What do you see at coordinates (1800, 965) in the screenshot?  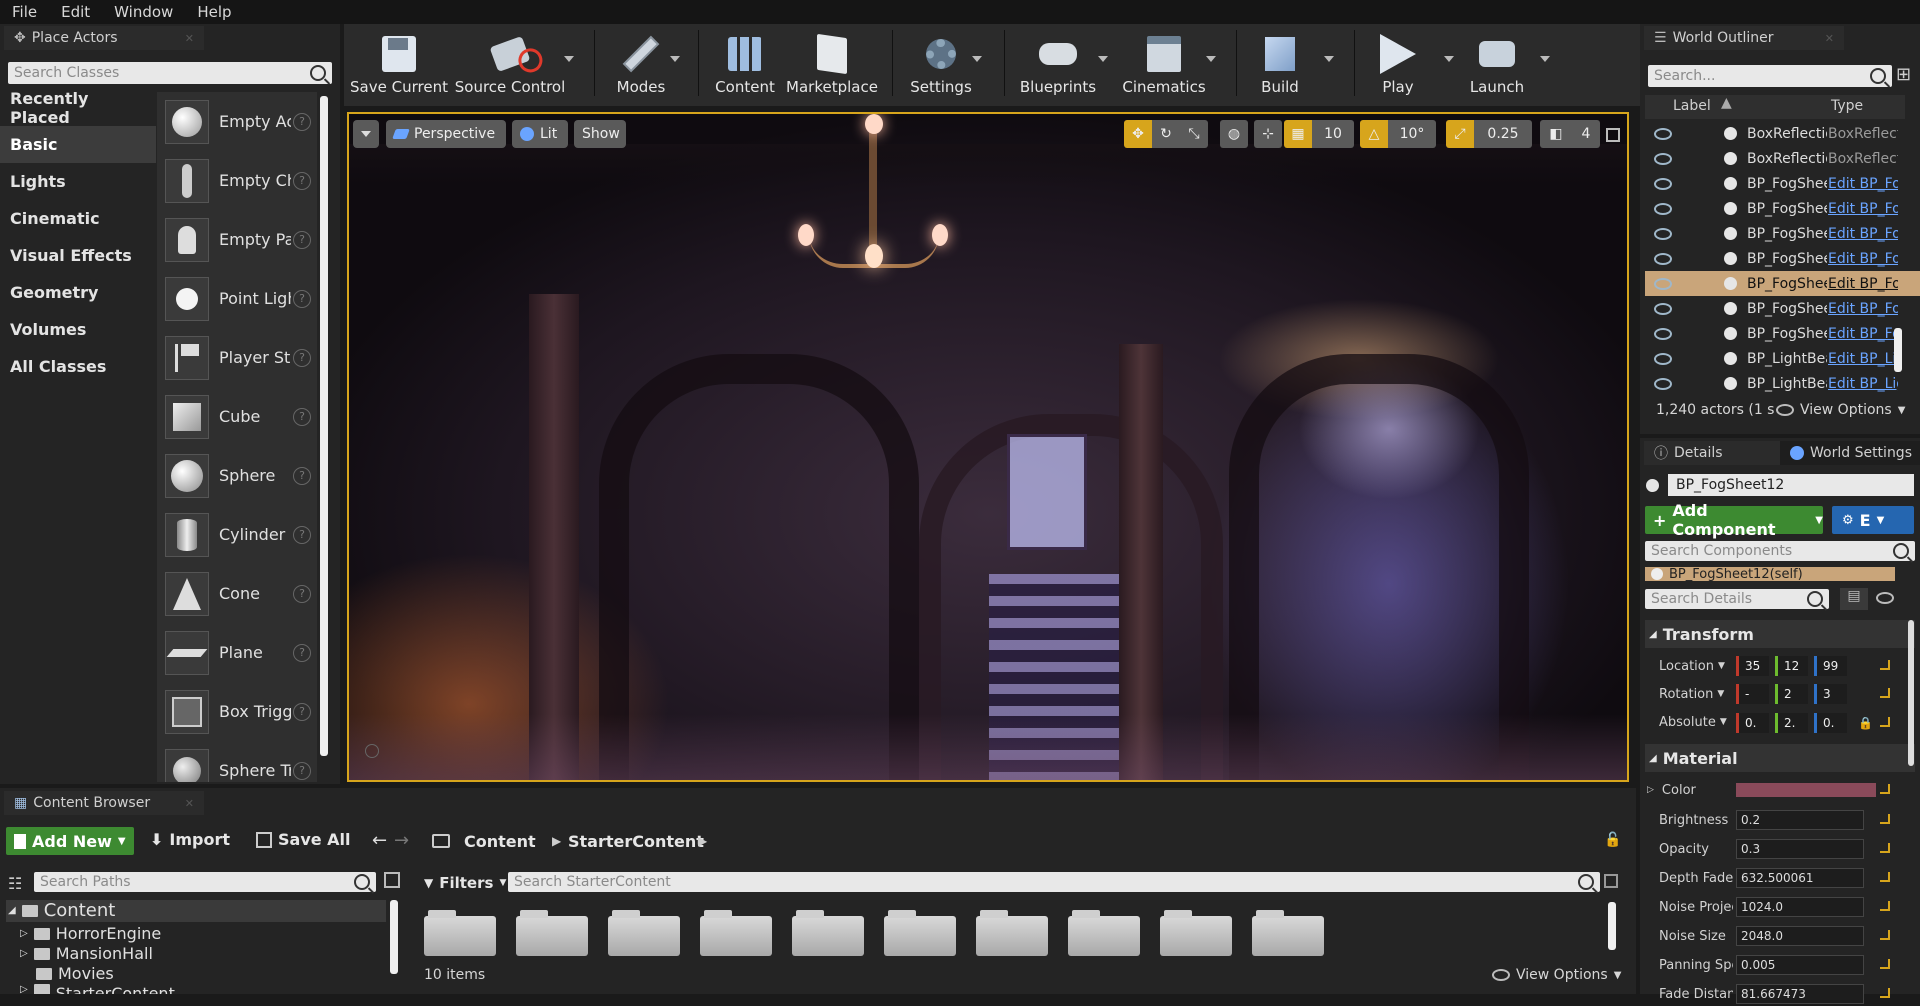 I see `property-value-field: 0.005` at bounding box center [1800, 965].